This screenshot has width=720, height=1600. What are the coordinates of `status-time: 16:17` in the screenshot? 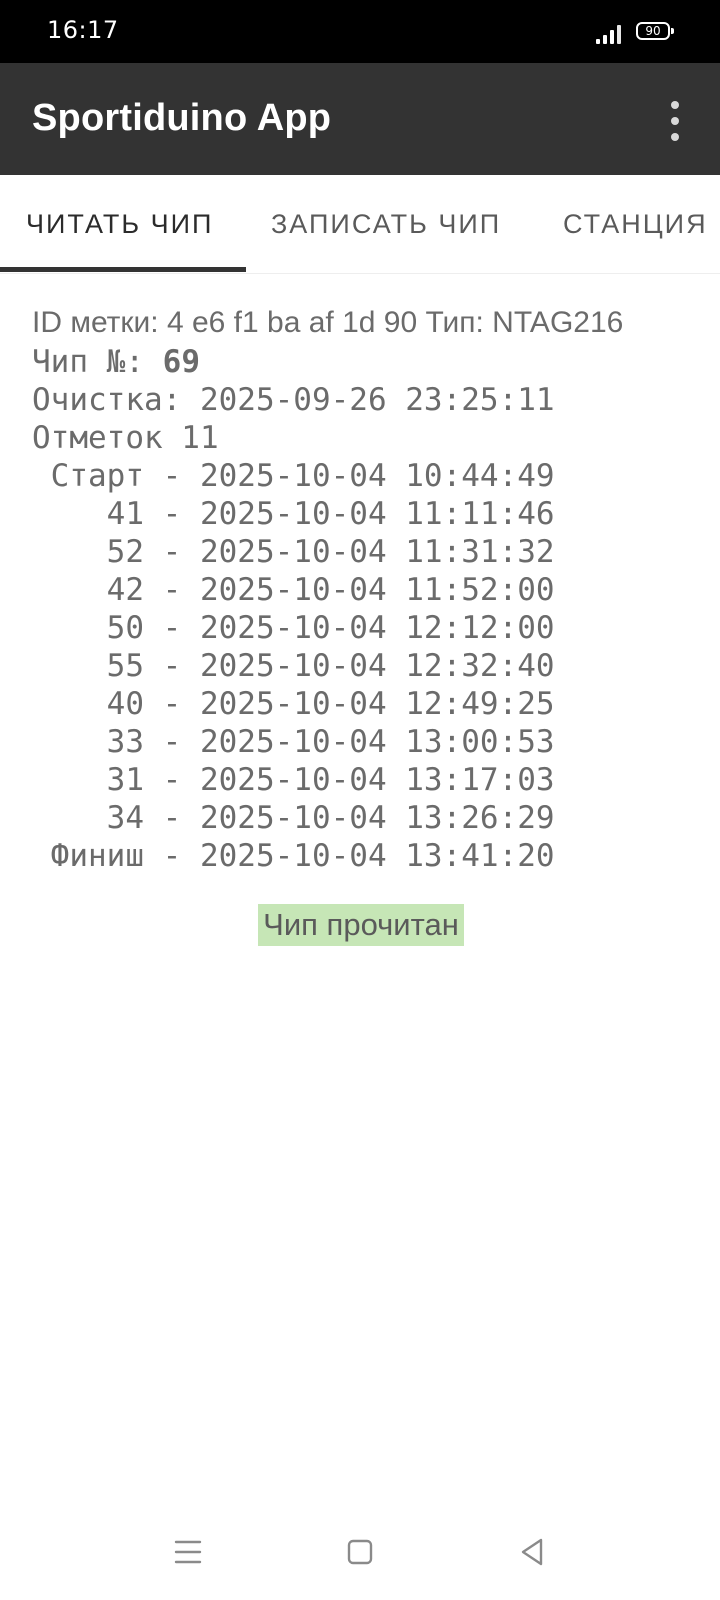 It's located at (83, 30).